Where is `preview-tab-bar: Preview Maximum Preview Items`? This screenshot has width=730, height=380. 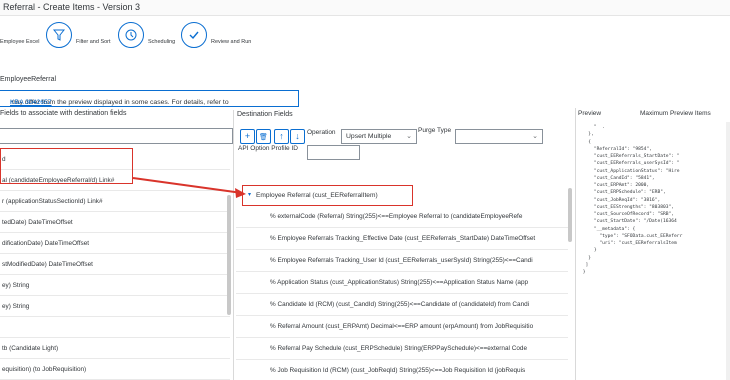
preview-tab-bar: Preview Maximum Preview Items is located at coordinates (653, 115).